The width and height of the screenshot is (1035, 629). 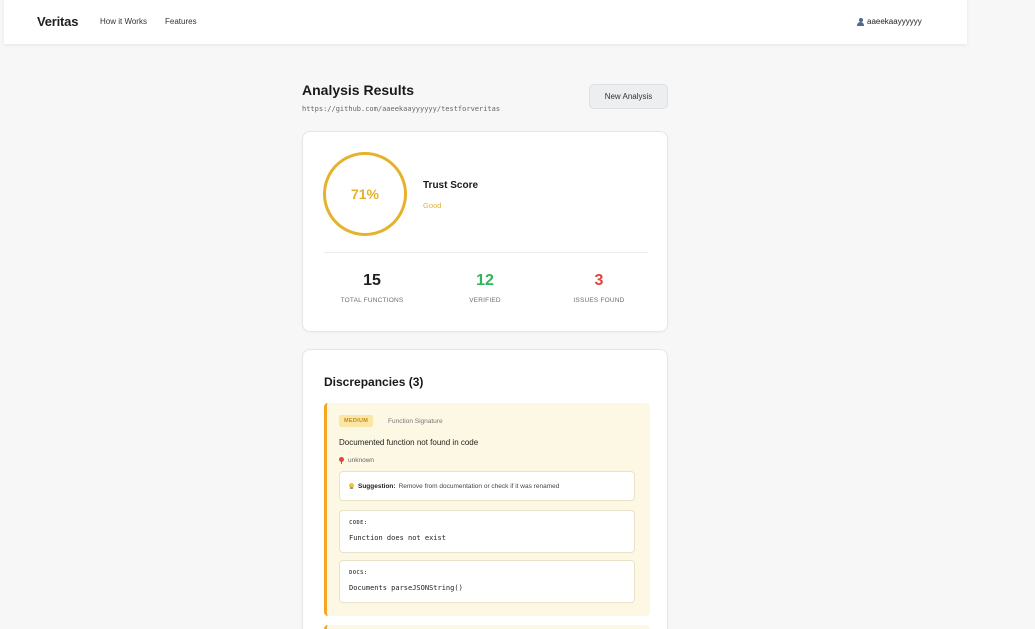 I want to click on user-icon, so click(x=860, y=21).